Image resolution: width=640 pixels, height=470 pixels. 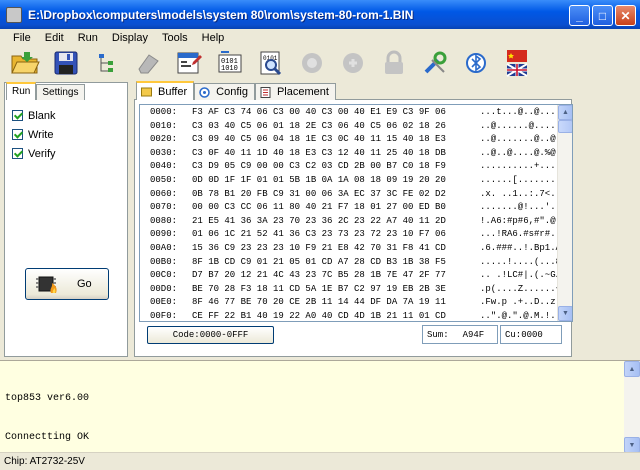 What do you see at coordinates (270, 63) in the screenshot?
I see `binary-search-icon: 0101` at bounding box center [270, 63].